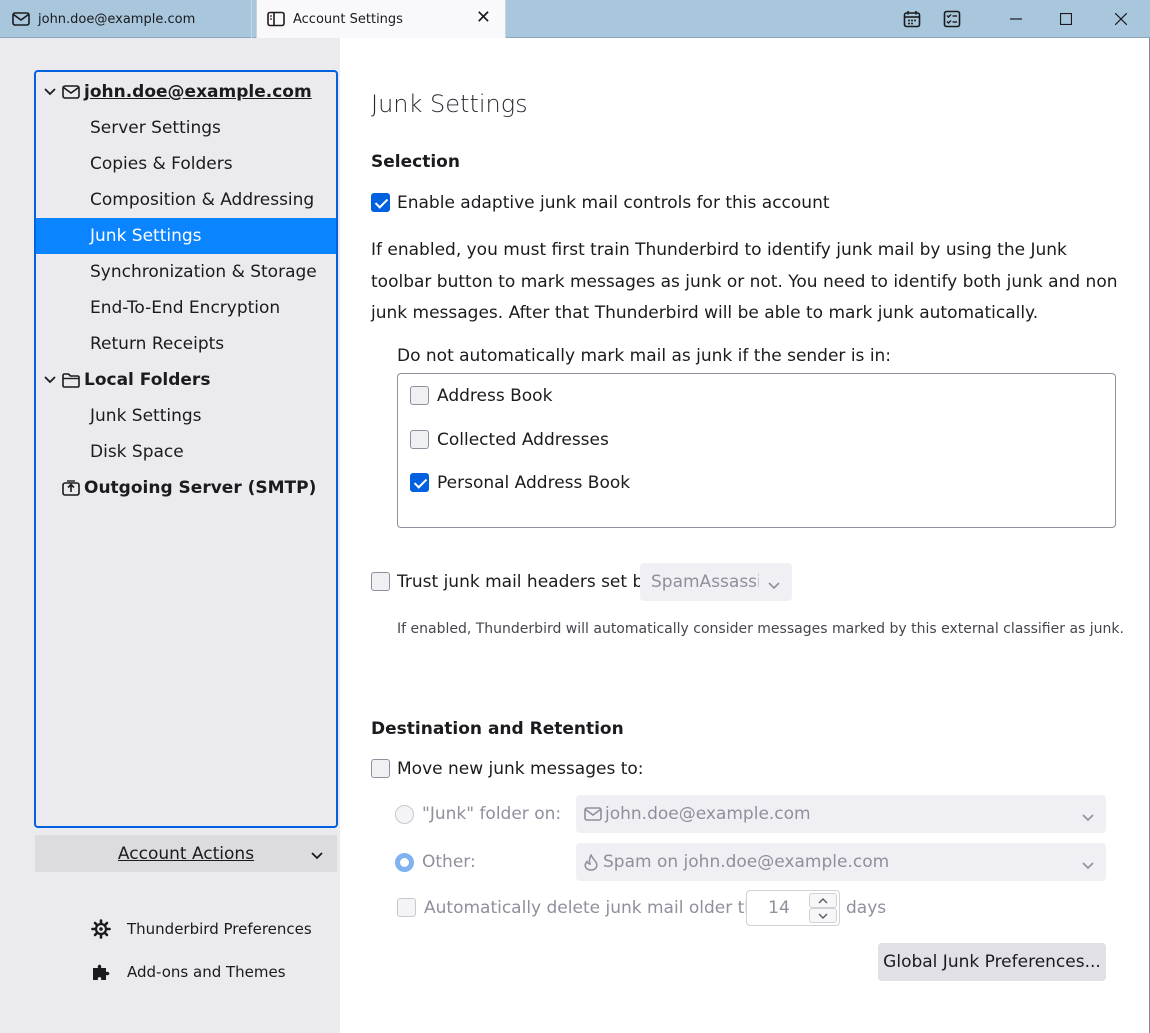  I want to click on tree-item-label: Server Settings, so click(155, 128).